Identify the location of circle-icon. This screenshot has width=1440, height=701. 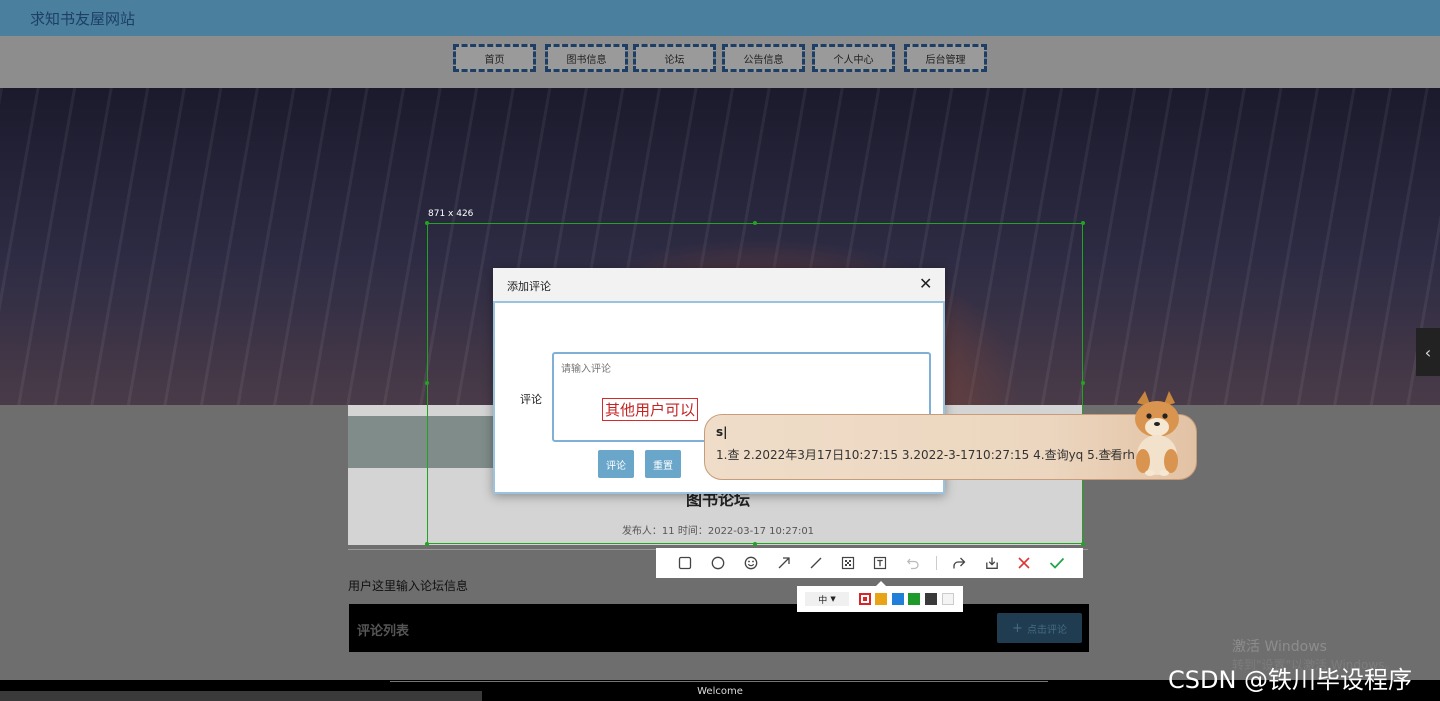
(718, 563).